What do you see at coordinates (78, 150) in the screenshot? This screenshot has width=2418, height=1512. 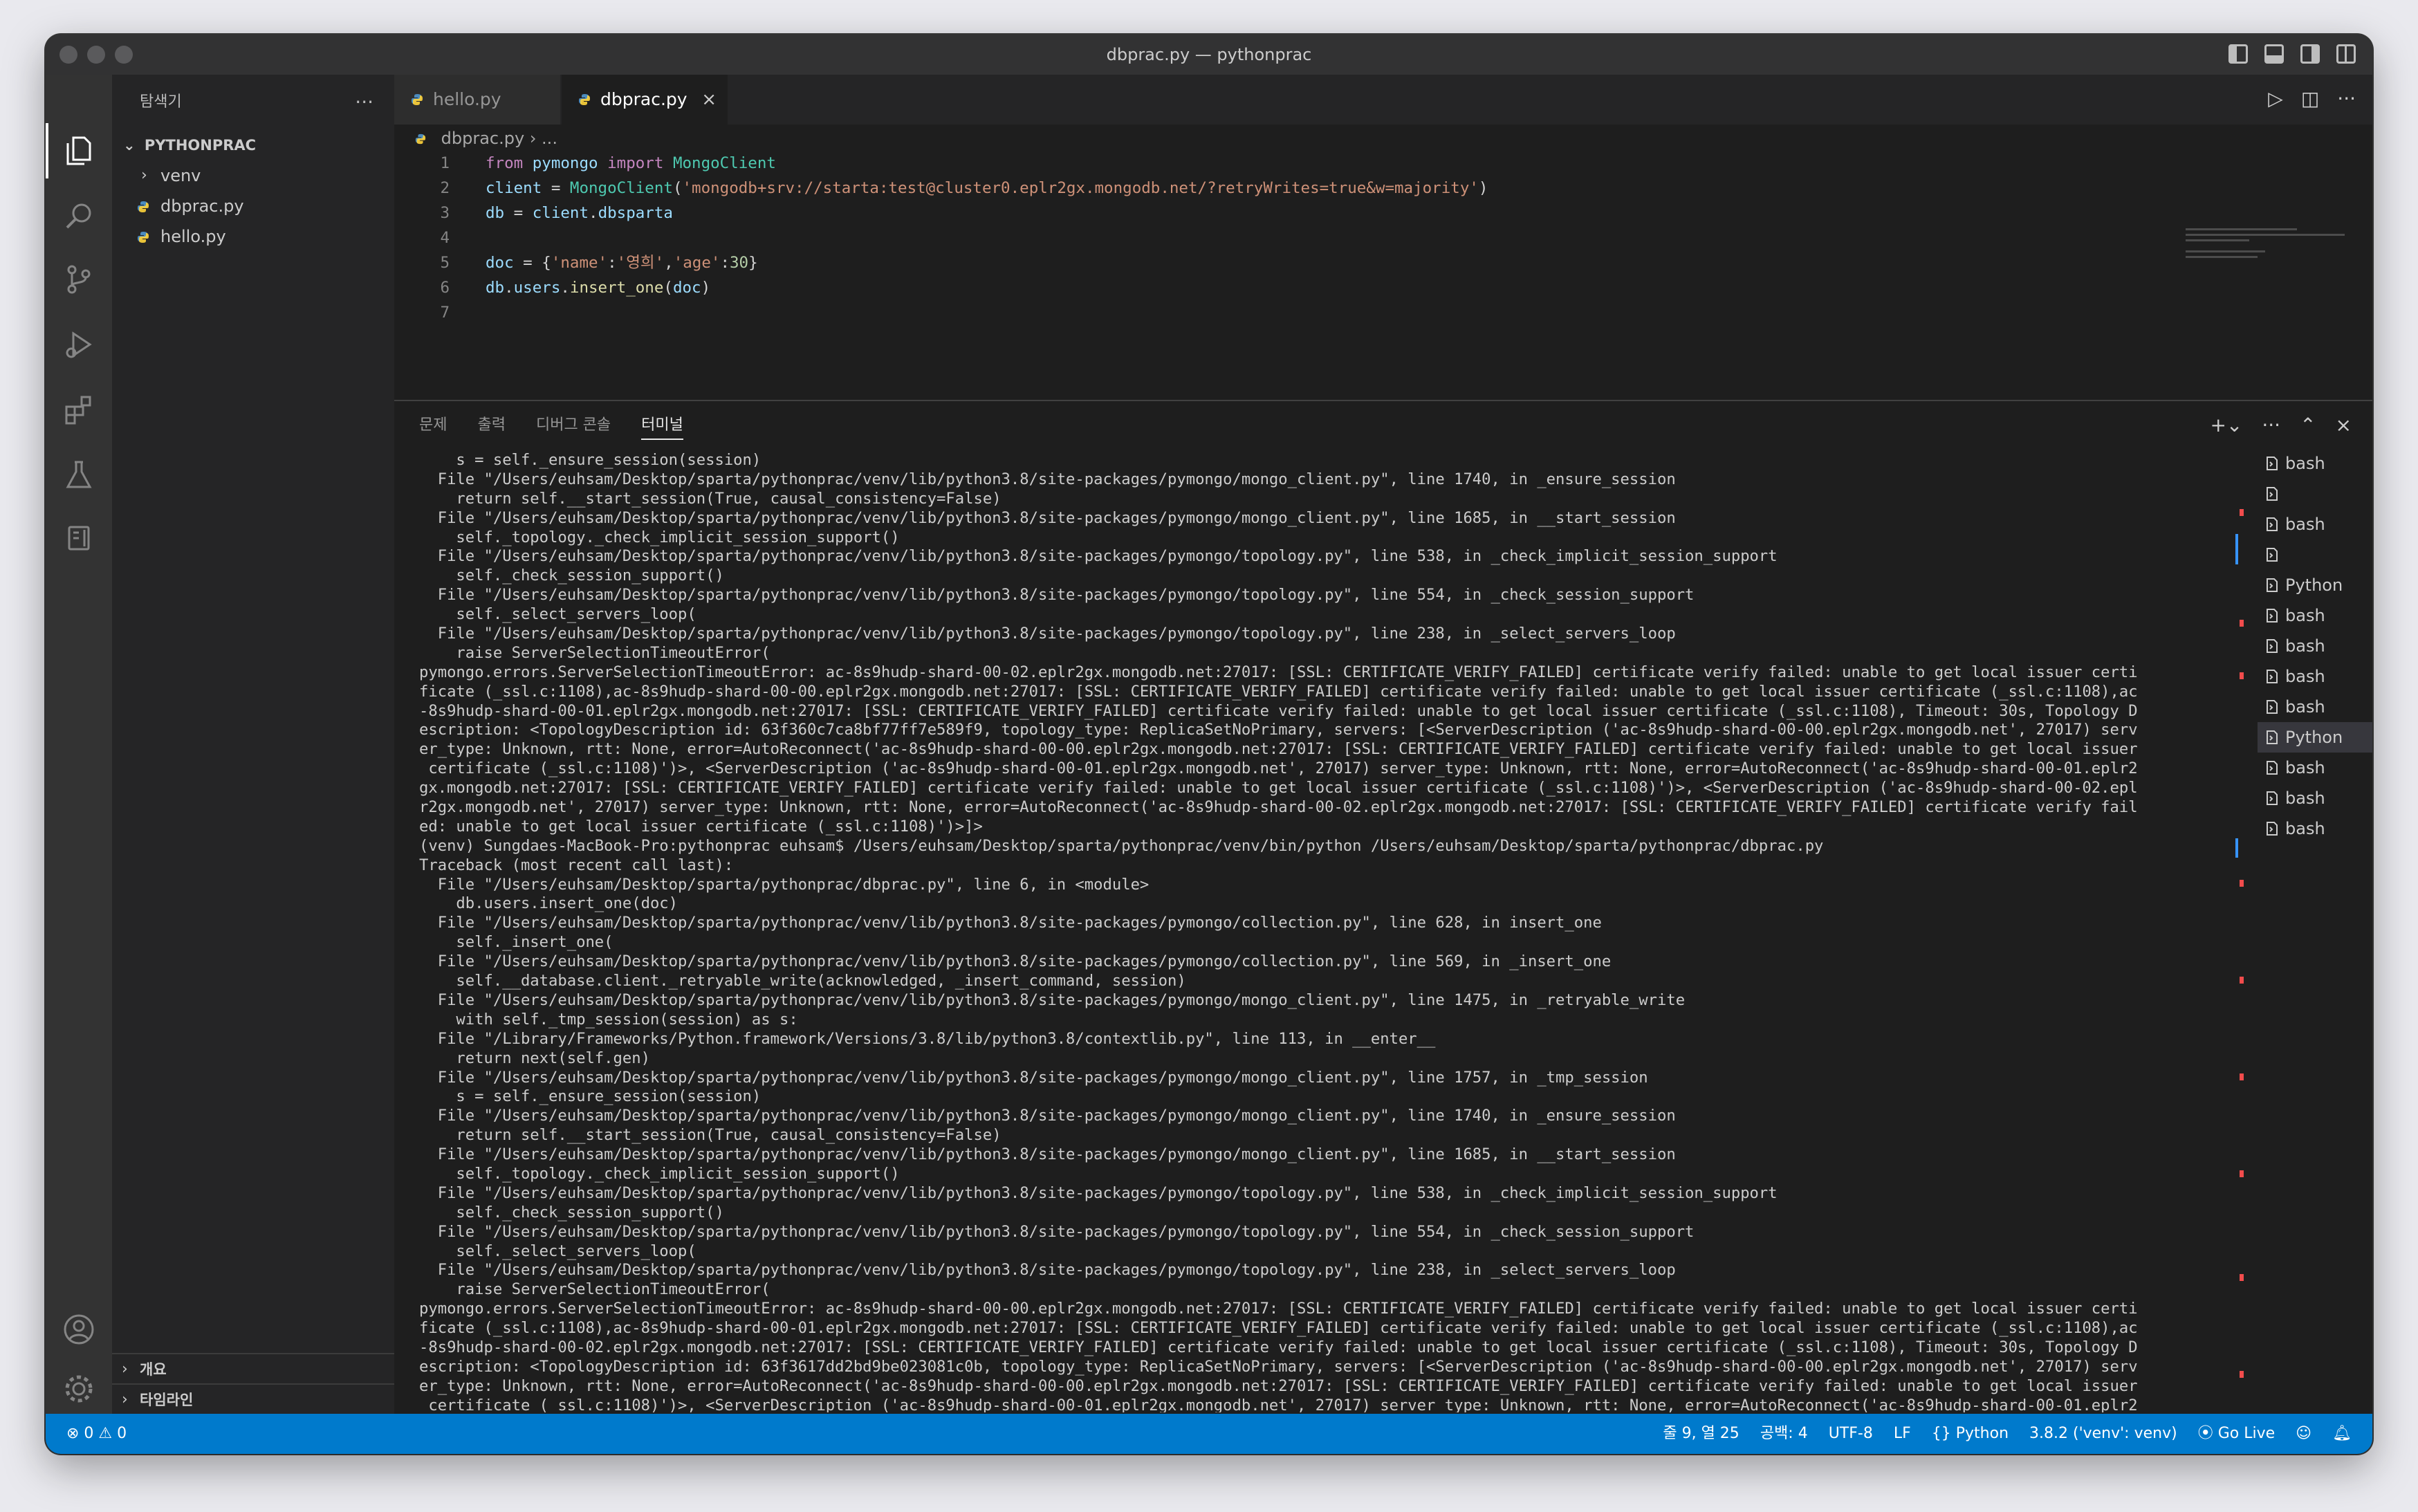 I see `explorer-icon` at bounding box center [78, 150].